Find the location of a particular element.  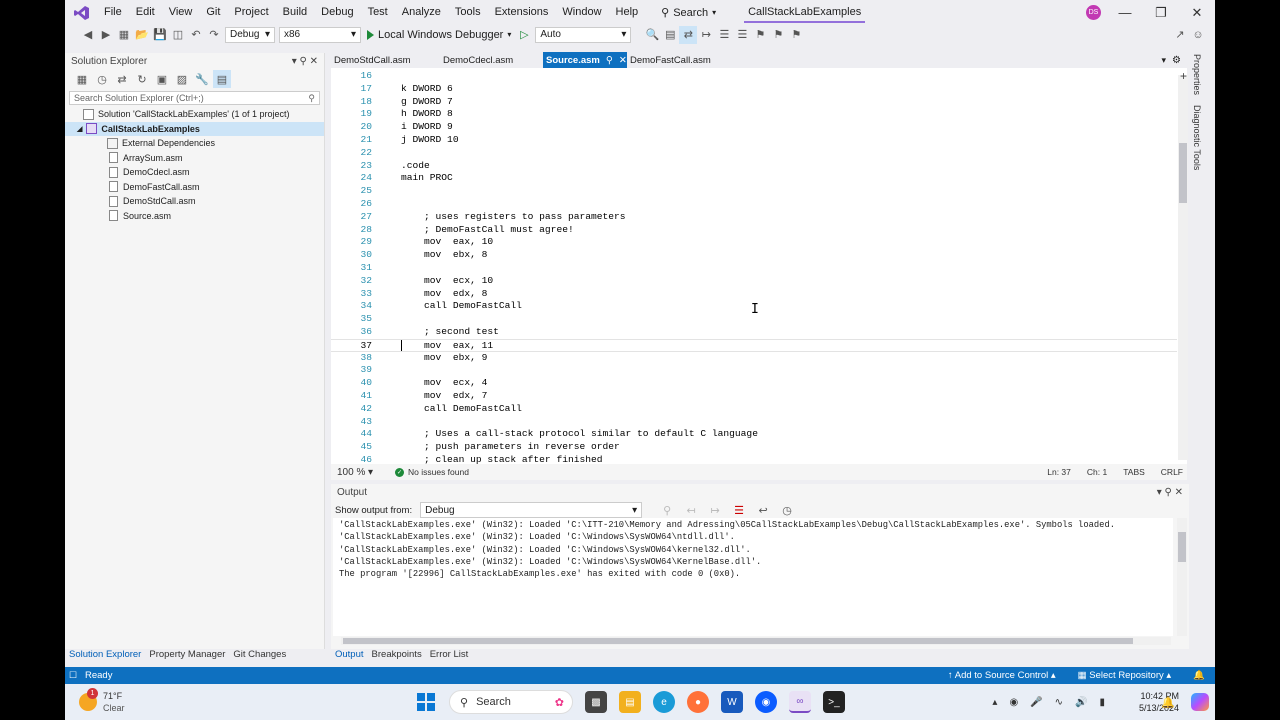

code-line: 46 ; clean up stack after finished is located at coordinates (754, 459).